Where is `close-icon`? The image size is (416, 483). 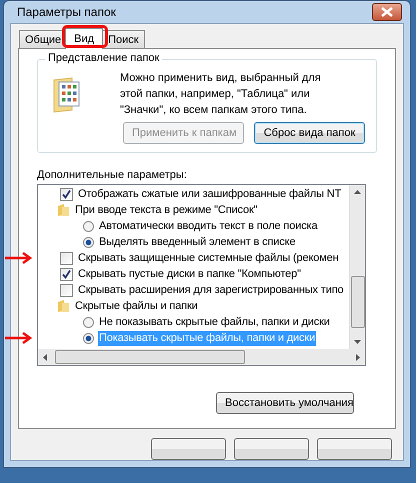
close-icon is located at coordinates (387, 12).